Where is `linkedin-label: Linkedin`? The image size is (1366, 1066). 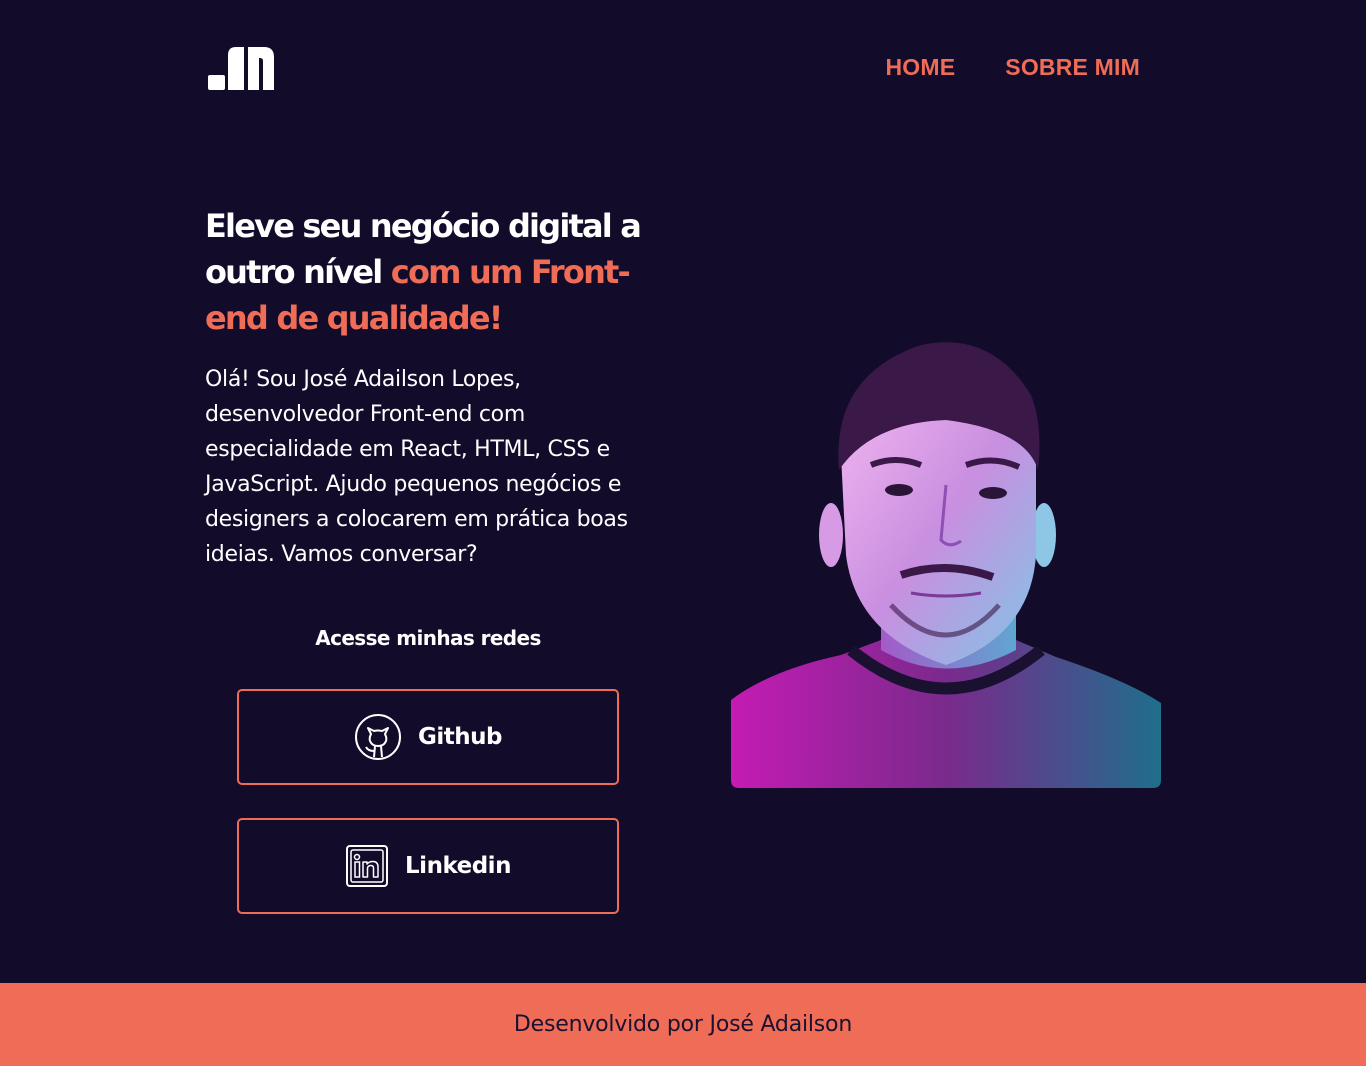 linkedin-label: Linkedin is located at coordinates (458, 866).